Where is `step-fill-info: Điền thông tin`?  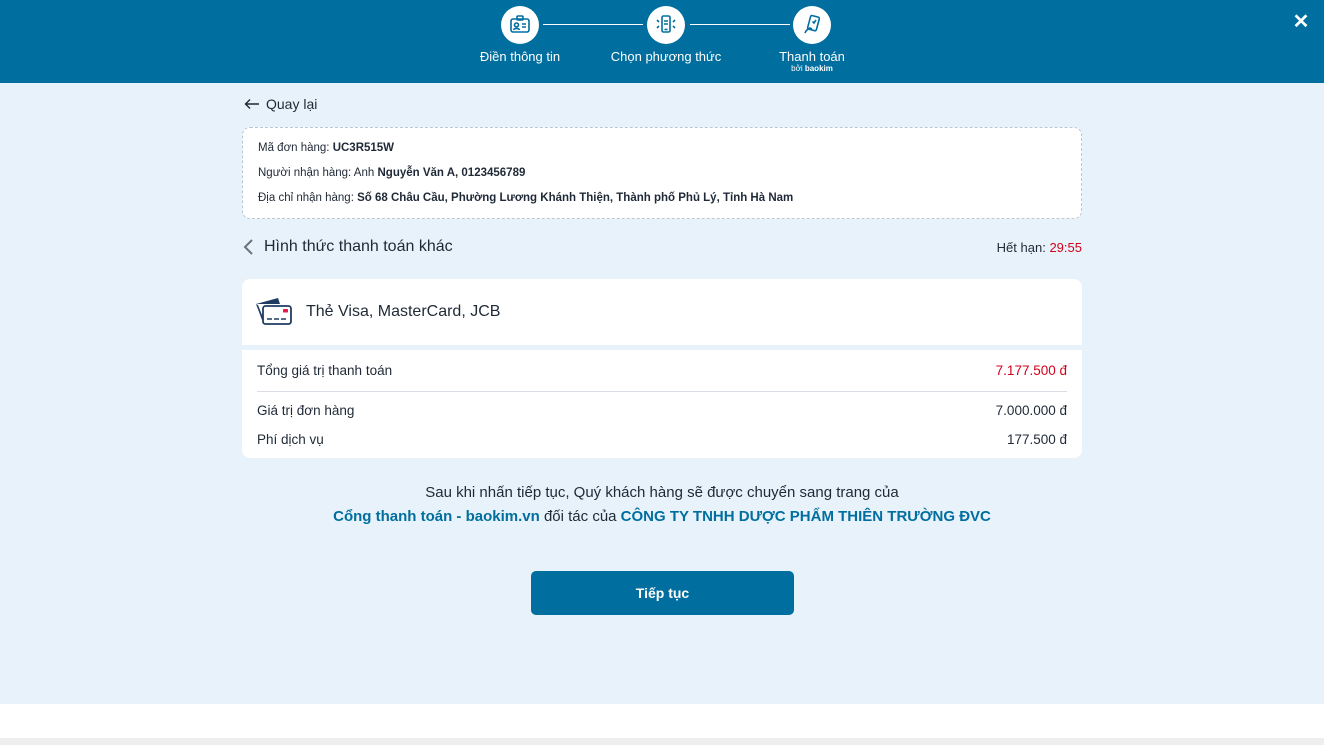 step-fill-info: Điền thông tin is located at coordinates (520, 35).